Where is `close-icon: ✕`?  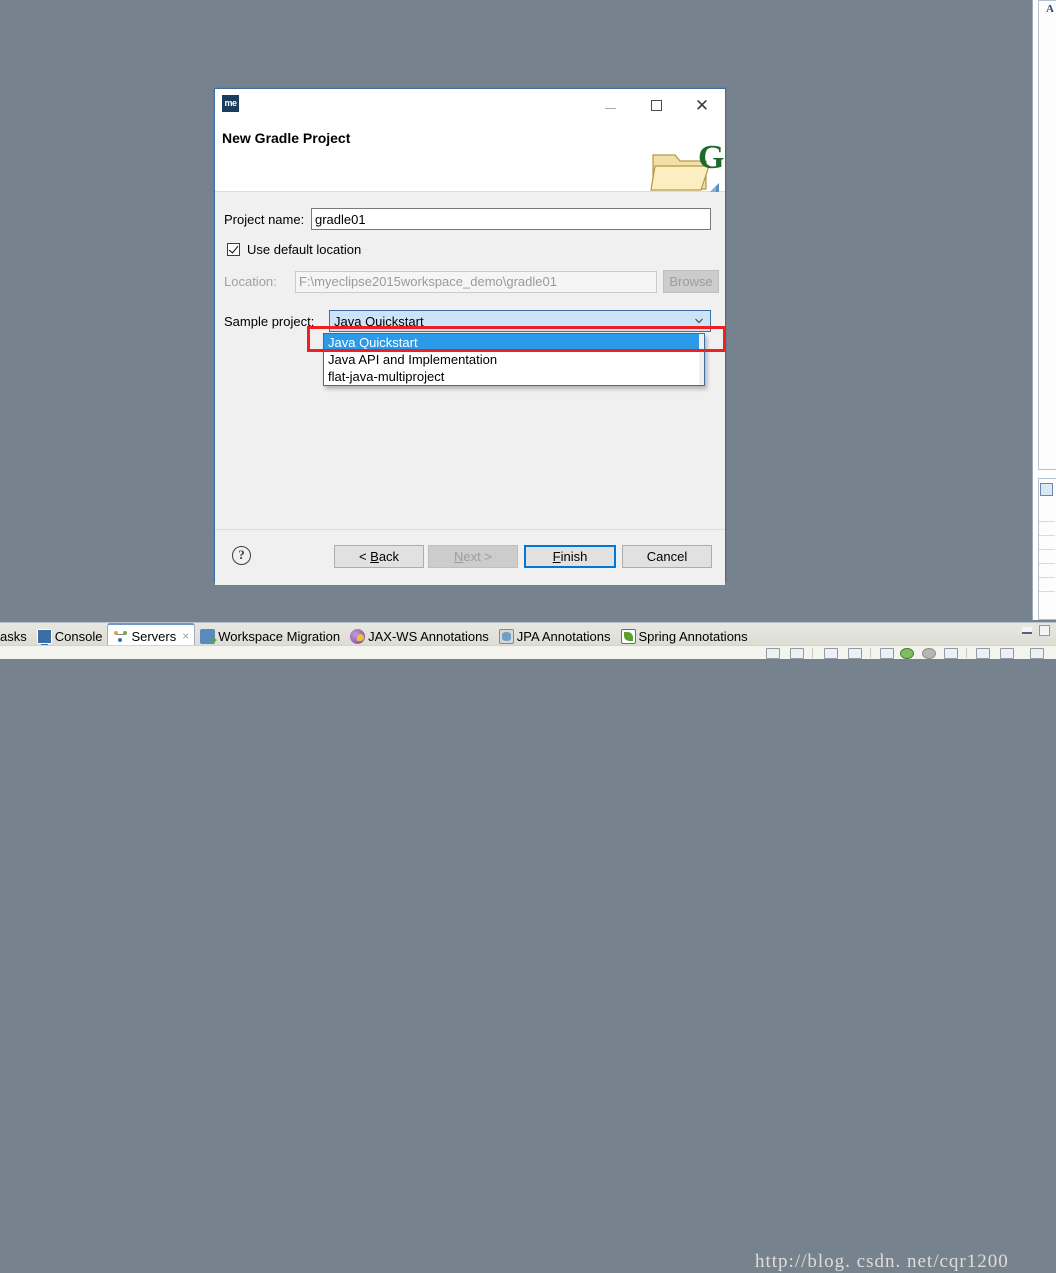 close-icon: ✕ is located at coordinates (702, 105).